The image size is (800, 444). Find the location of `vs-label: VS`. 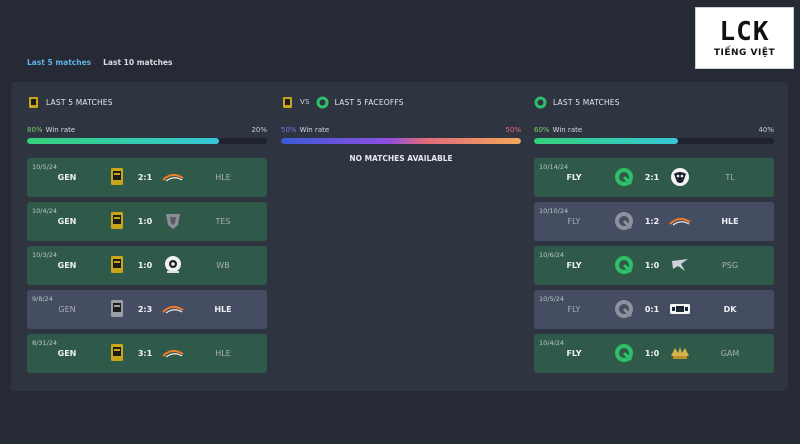

vs-label: VS is located at coordinates (305, 102).